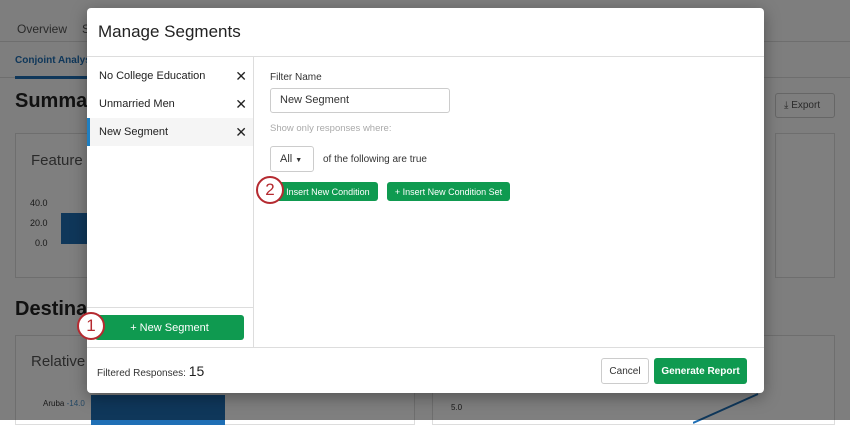  What do you see at coordinates (331, 128) in the screenshot?
I see `filter-hint: Show only responses where:` at bounding box center [331, 128].